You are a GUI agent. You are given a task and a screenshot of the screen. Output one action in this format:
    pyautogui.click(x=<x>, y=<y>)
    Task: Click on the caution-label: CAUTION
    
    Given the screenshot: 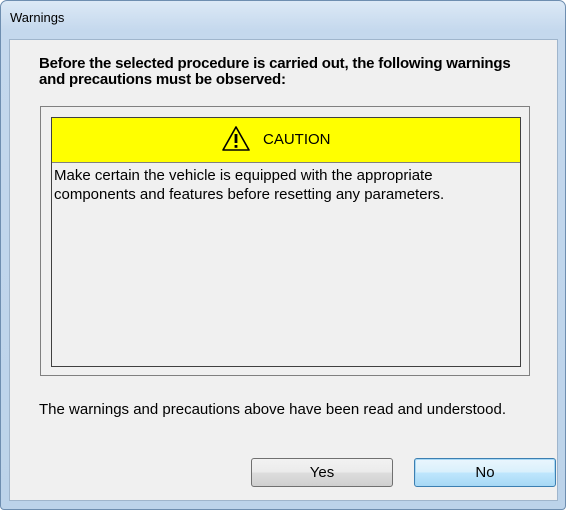 What is the action you would take?
    pyautogui.click(x=297, y=139)
    